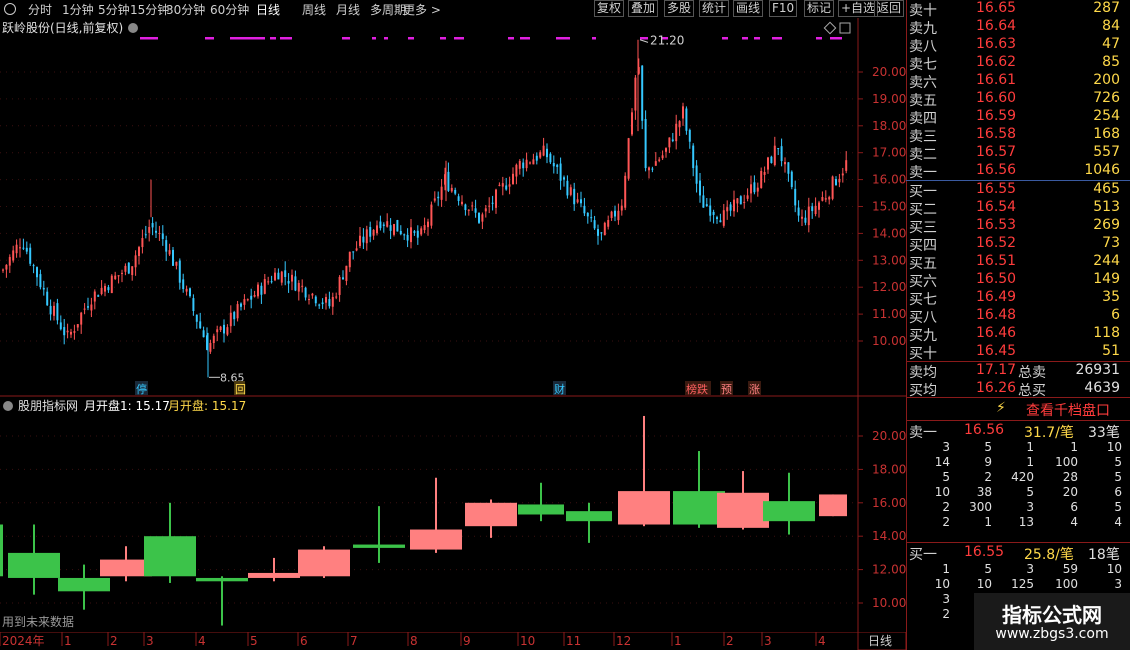 This screenshot has width=1130, height=650. I want to click on total-label: 总卖, so click(1032, 373).